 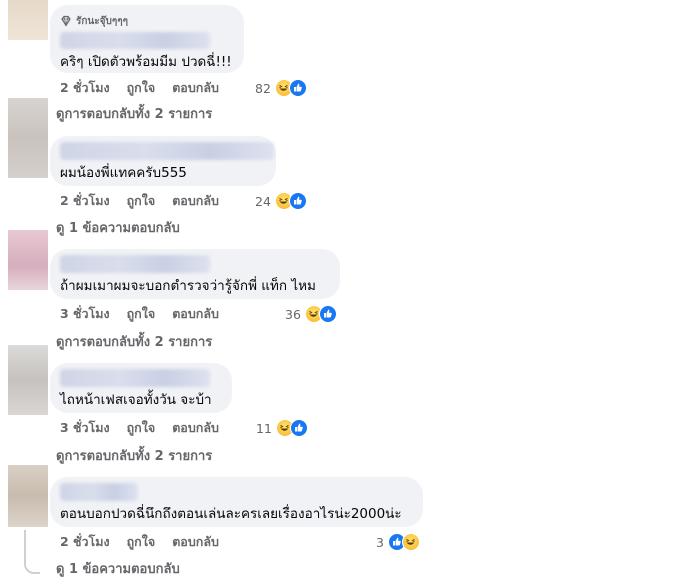 I want to click on fan-badge: รักนะจุ๊บๆๆๆ, so click(x=146, y=21).